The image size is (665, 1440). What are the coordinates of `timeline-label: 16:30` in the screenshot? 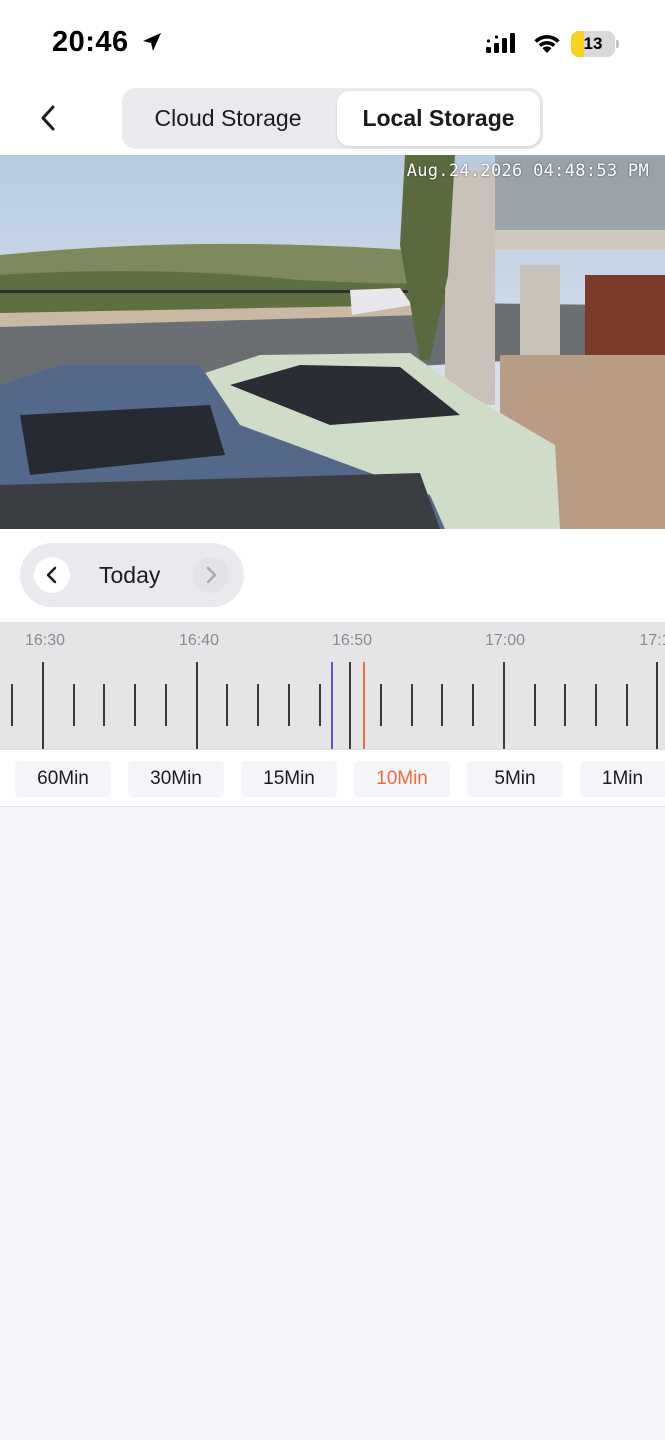 It's located at (45, 640).